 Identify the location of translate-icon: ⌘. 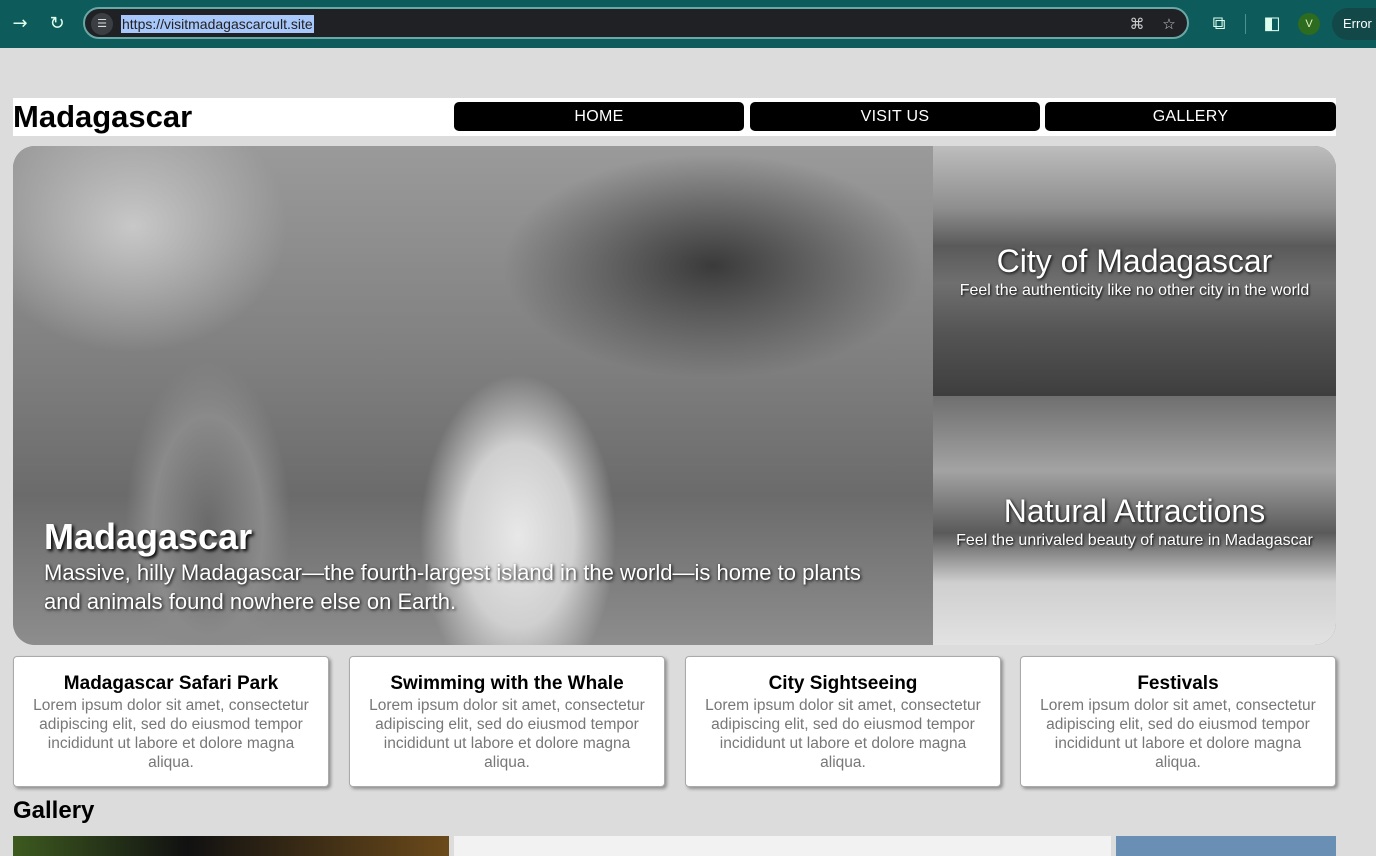
(1137, 24).